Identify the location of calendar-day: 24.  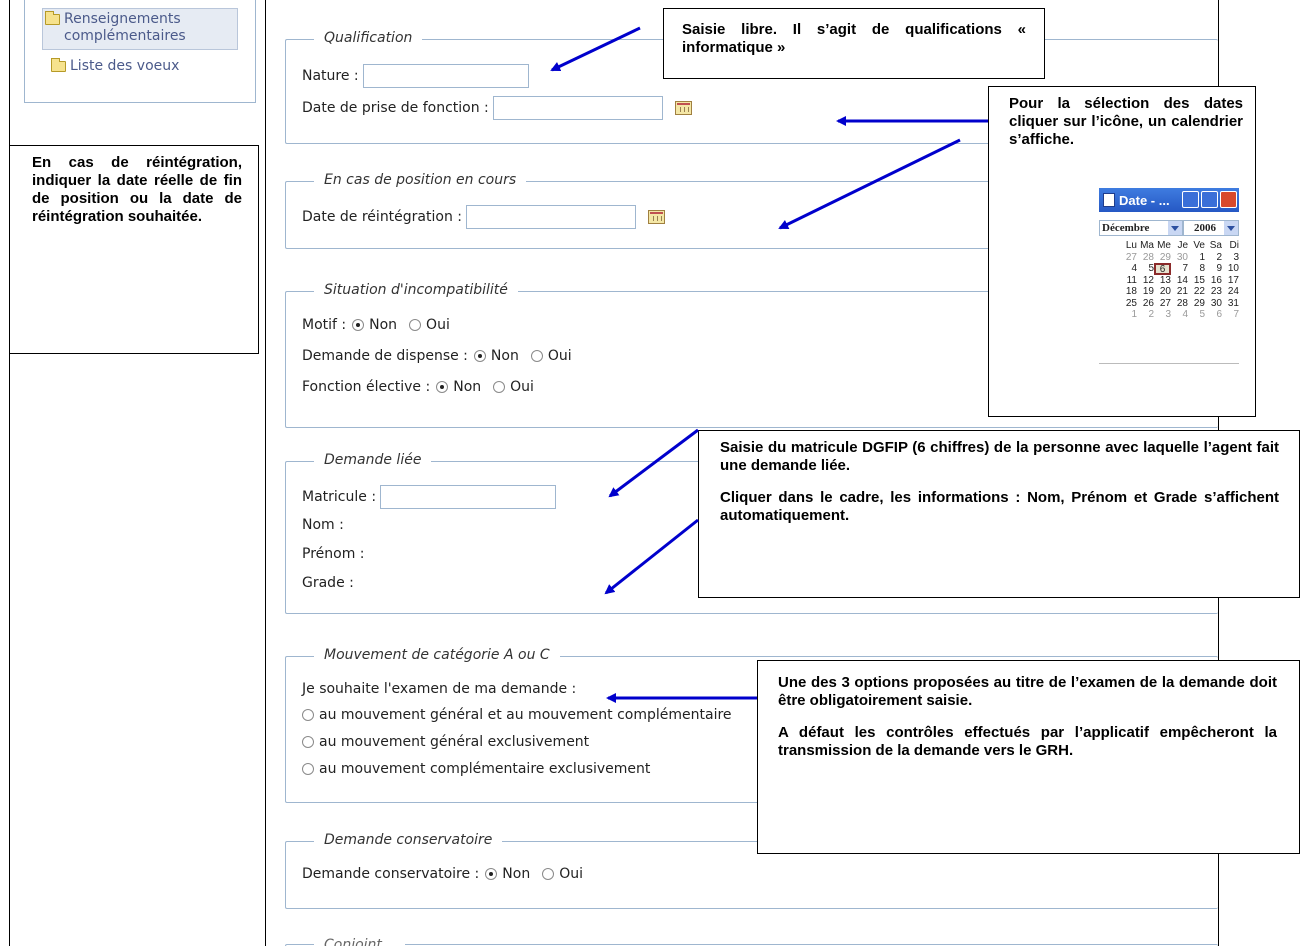
(1230, 292).